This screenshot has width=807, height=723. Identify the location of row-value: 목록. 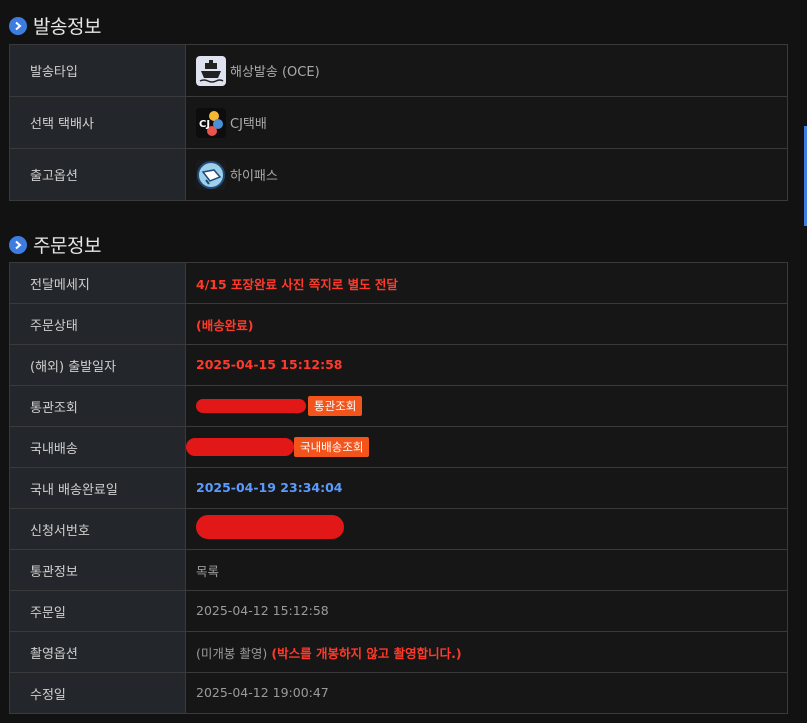
(486, 570).